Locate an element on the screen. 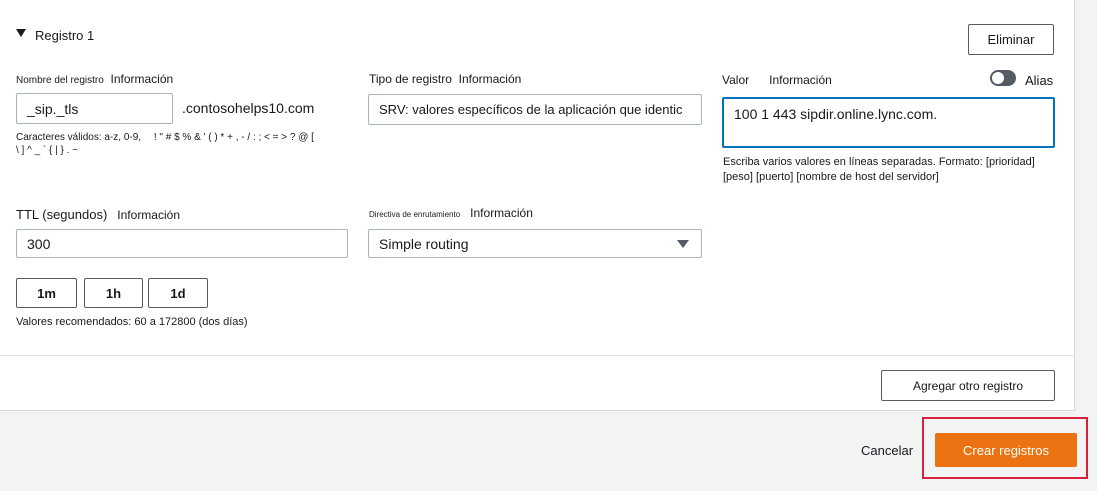 Image resolution: width=1097 pixels, height=491 pixels. add-record-button: Agregar otro registro is located at coordinates (968, 385).